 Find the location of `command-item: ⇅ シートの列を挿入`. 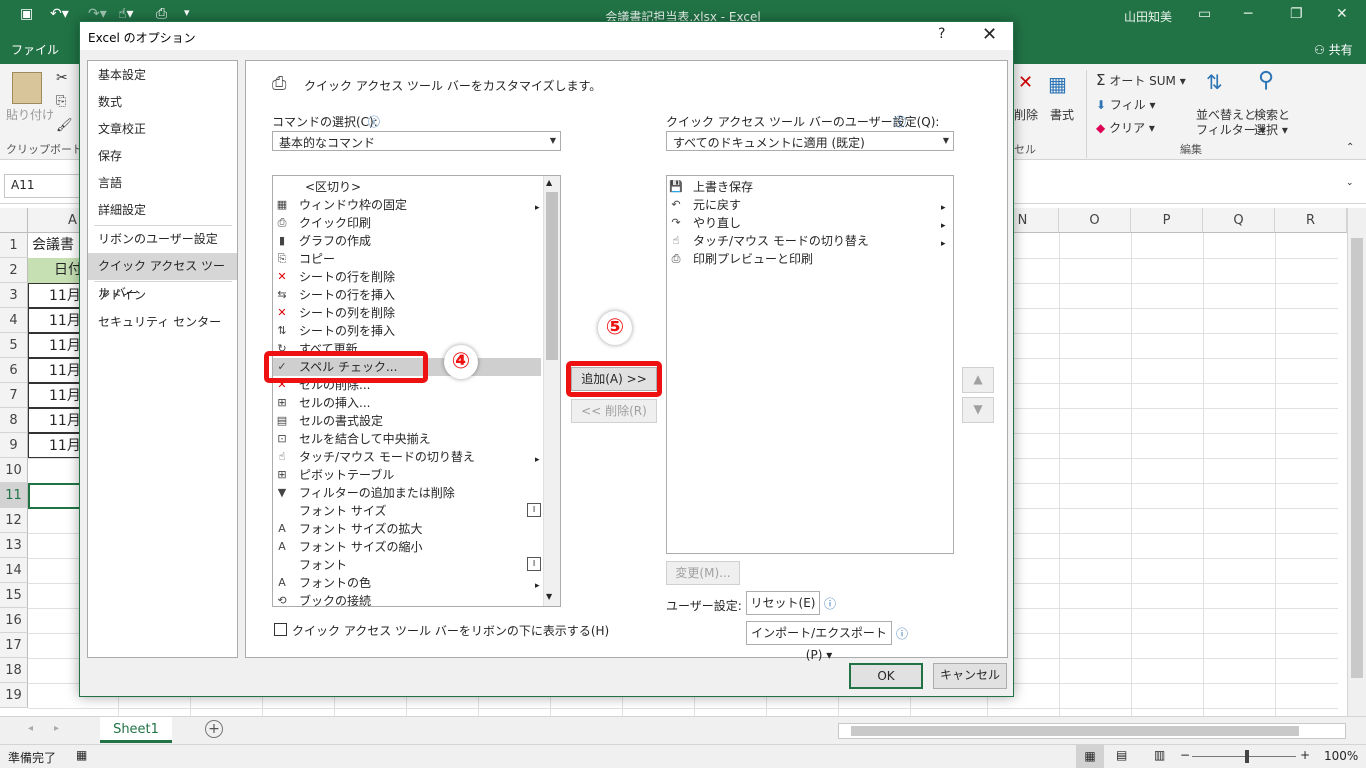

command-item: ⇅ シートの列を挿入 is located at coordinates (407, 331).